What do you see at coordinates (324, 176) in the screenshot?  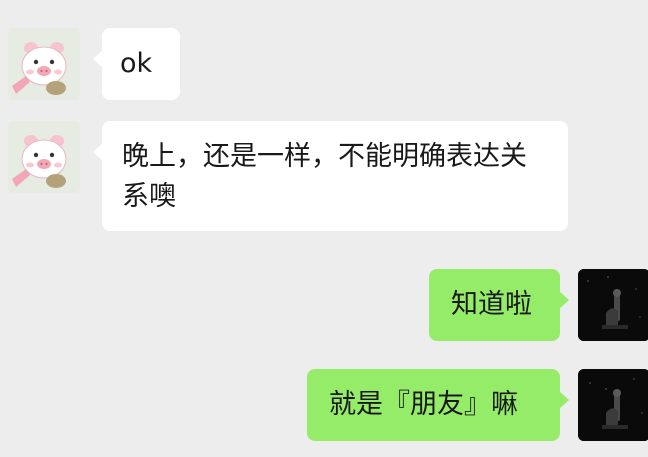 I see `message-text: 晚上，还是一样，不能明确表达关系噢` at bounding box center [324, 176].